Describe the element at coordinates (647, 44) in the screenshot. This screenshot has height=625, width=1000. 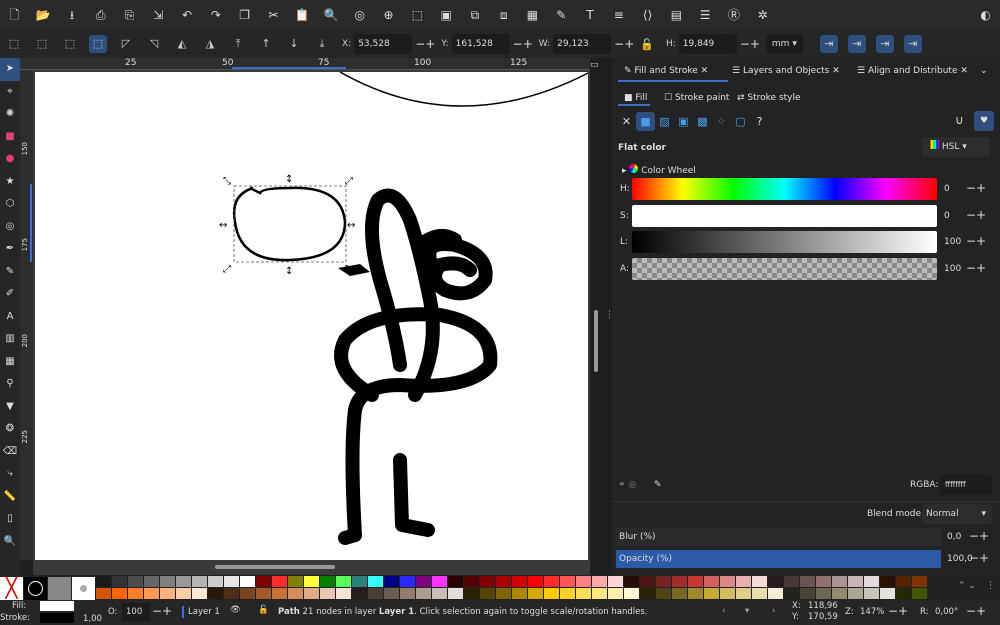
I see `lock-ratio-icon: 🔓` at that location.